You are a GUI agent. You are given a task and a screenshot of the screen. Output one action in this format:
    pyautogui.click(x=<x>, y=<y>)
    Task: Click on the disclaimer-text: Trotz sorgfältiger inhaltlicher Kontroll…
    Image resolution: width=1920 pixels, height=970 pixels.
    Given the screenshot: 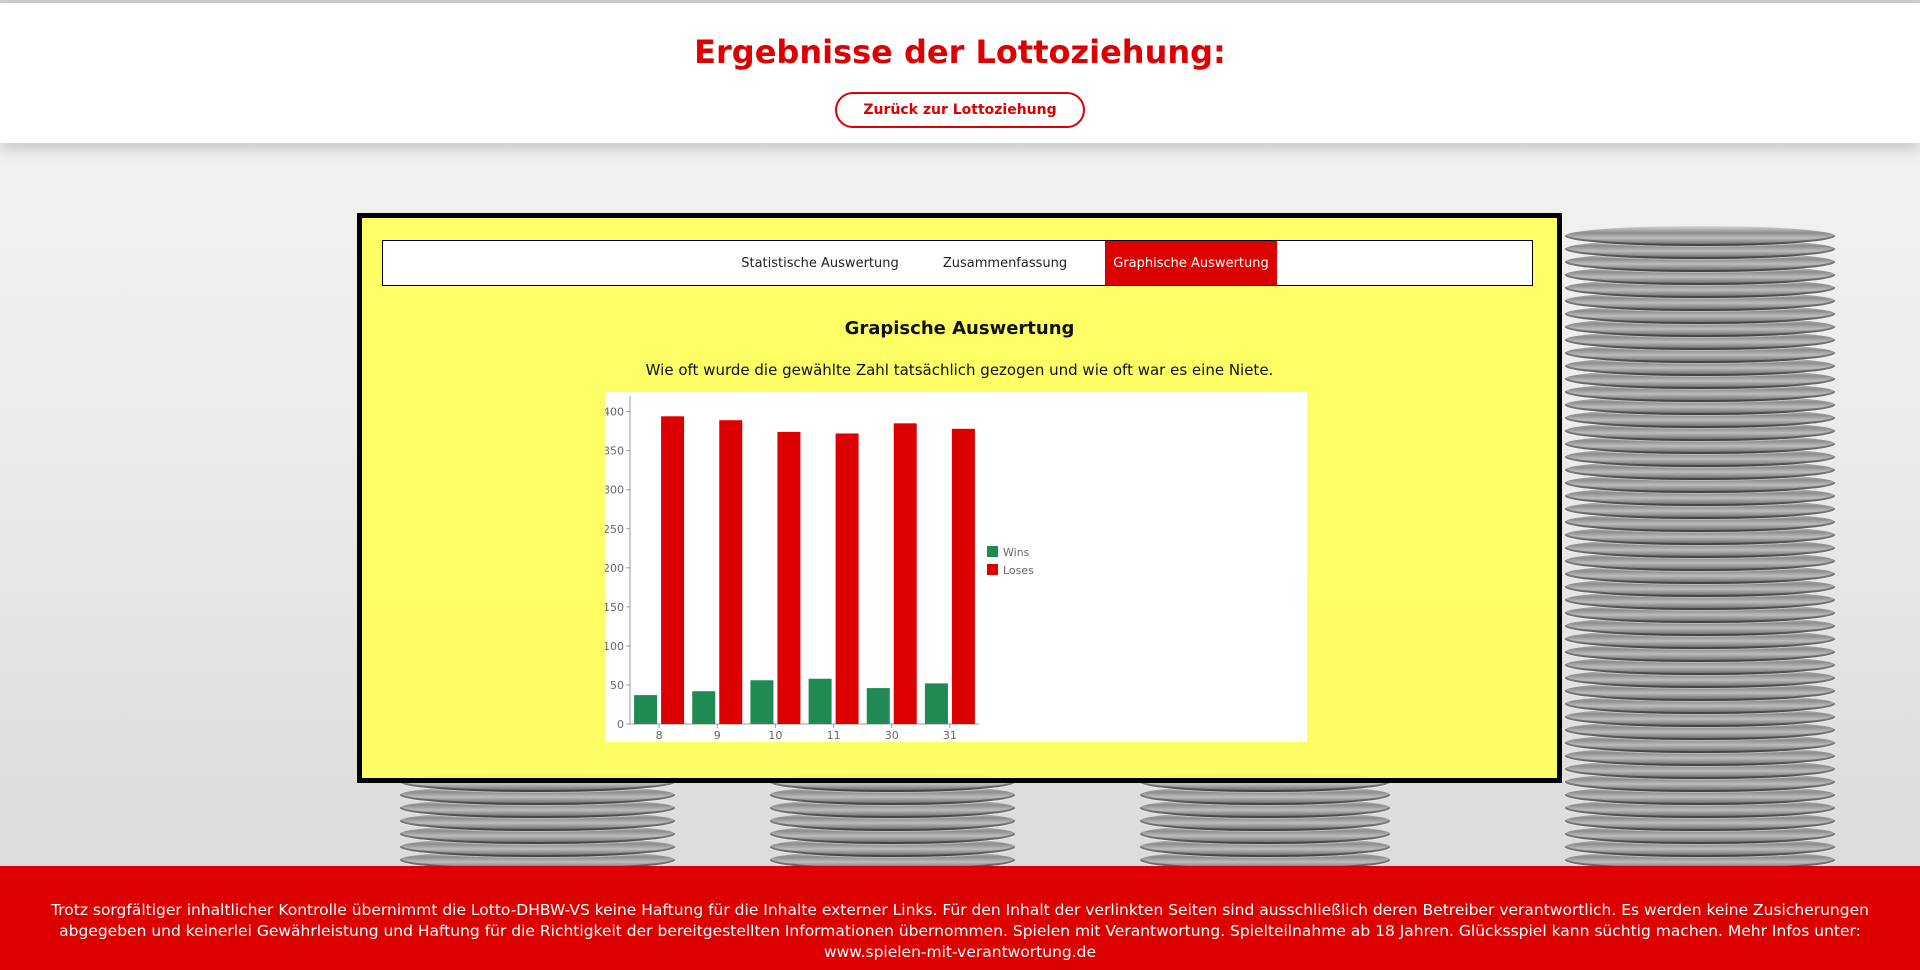 What is the action you would take?
    pyautogui.click(x=960, y=931)
    